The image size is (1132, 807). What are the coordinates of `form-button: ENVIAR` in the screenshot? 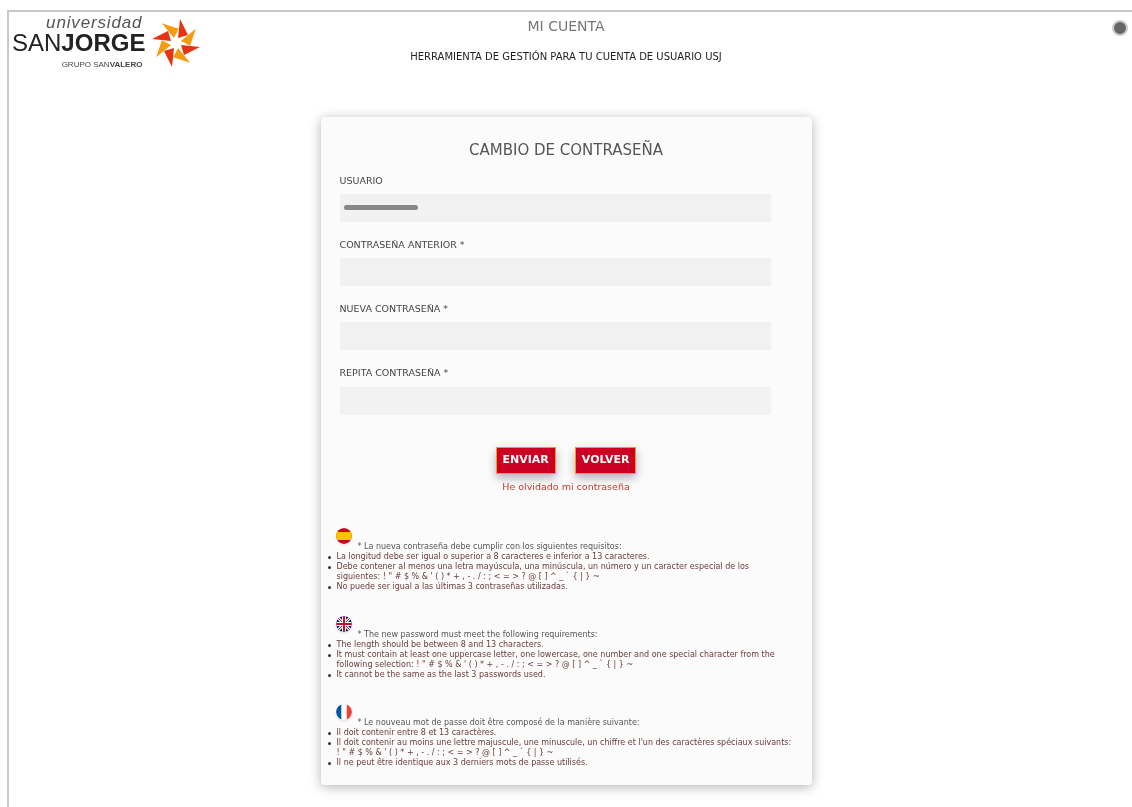 It's located at (525, 460).